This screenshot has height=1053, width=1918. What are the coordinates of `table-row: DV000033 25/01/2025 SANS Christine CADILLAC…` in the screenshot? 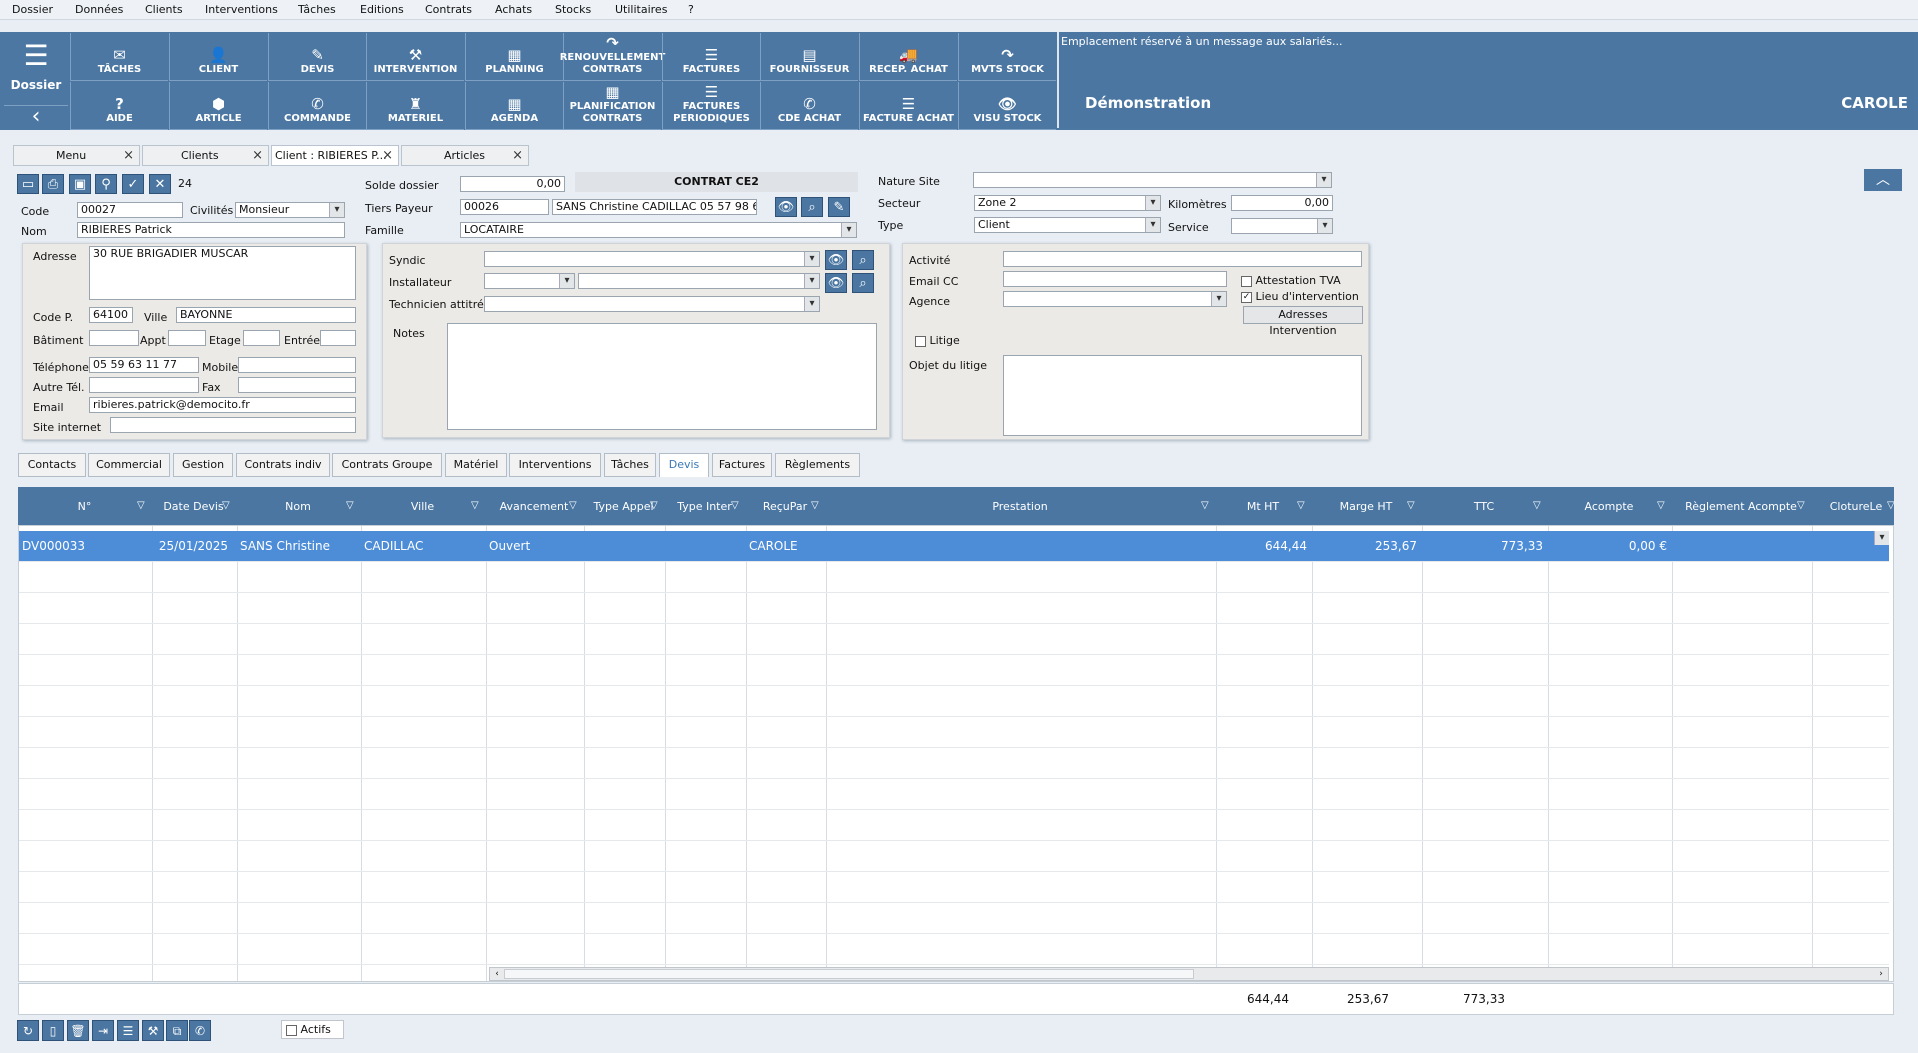 It's located at (954, 546).